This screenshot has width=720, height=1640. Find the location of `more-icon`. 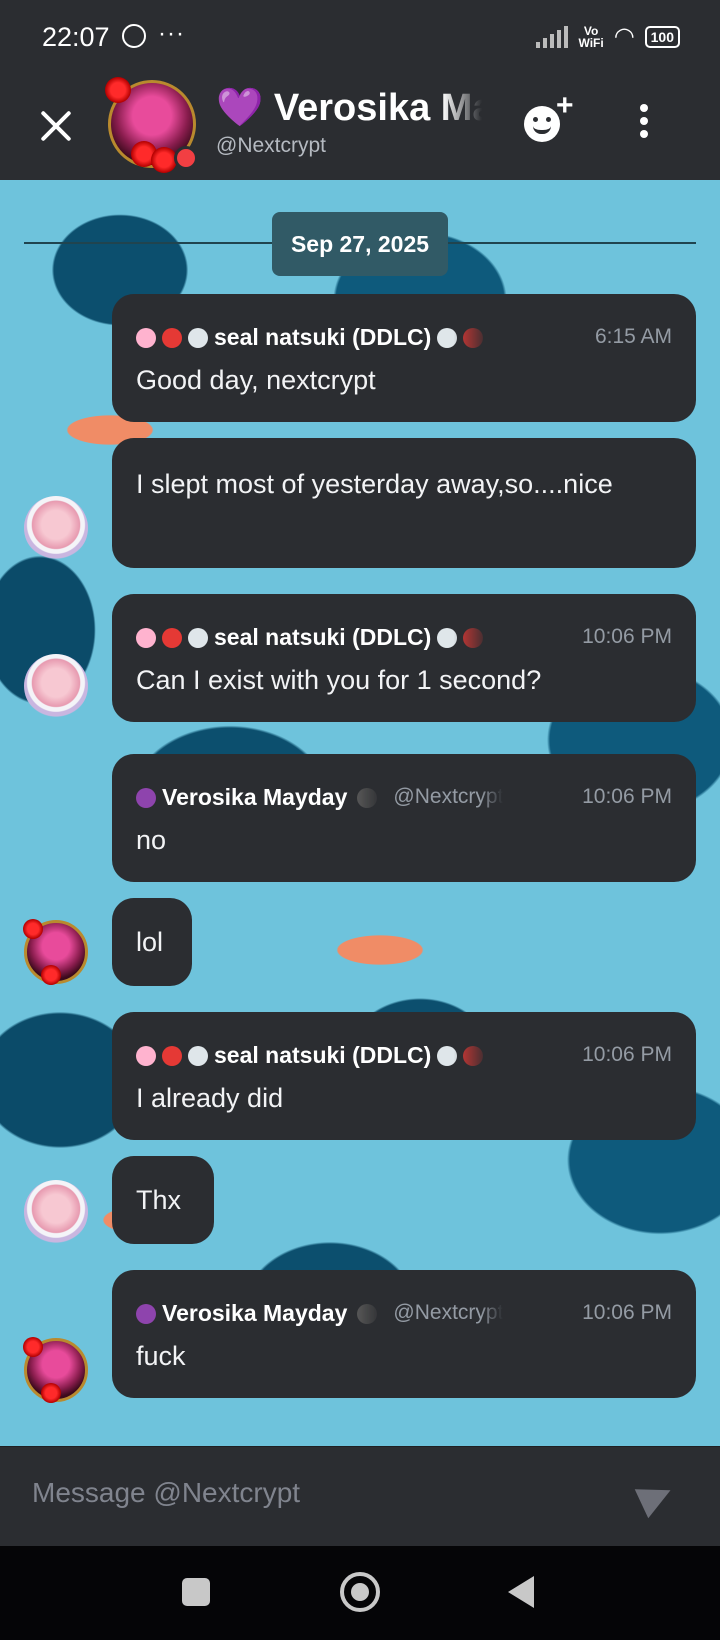

more-icon is located at coordinates (644, 124).